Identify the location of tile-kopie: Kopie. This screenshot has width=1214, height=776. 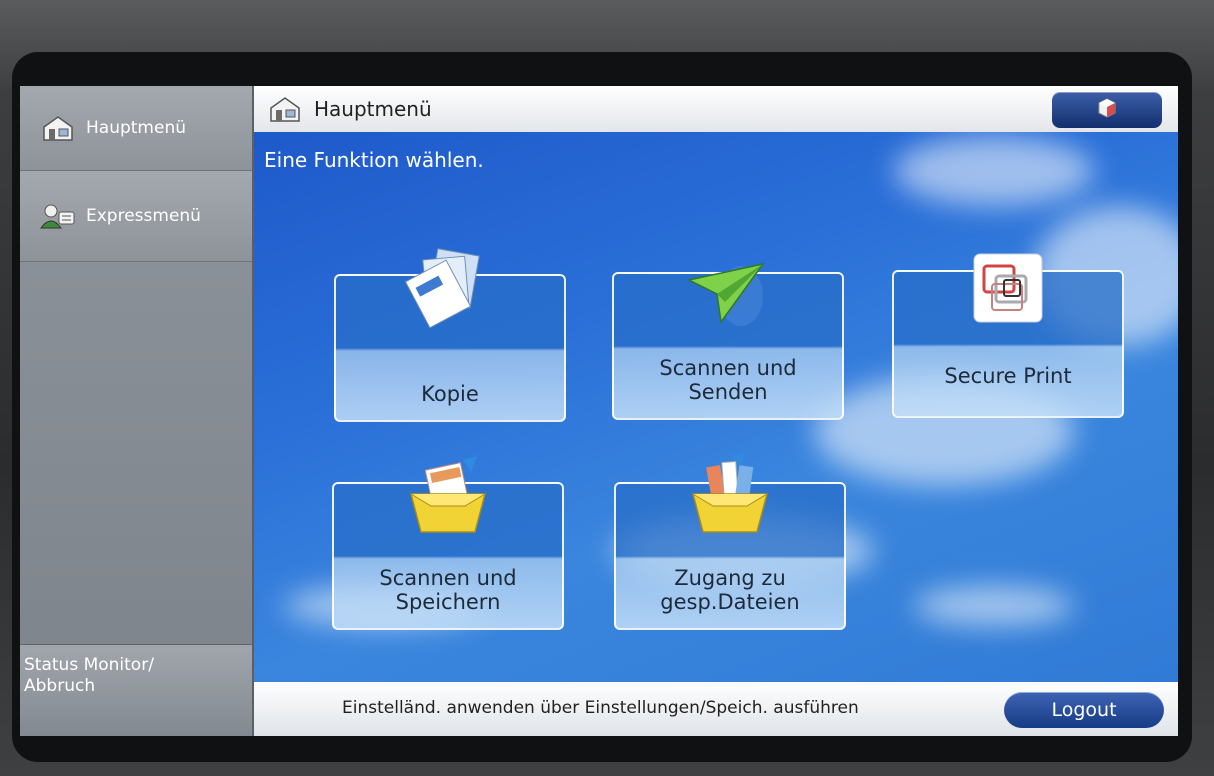
(450, 335).